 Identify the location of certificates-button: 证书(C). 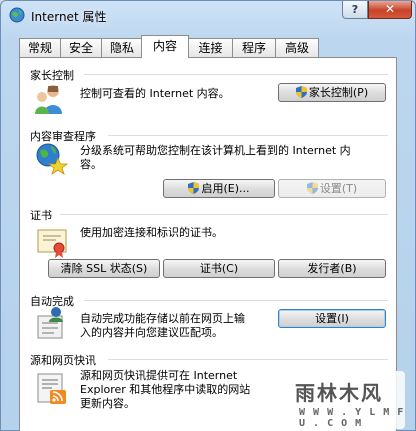
(219, 268).